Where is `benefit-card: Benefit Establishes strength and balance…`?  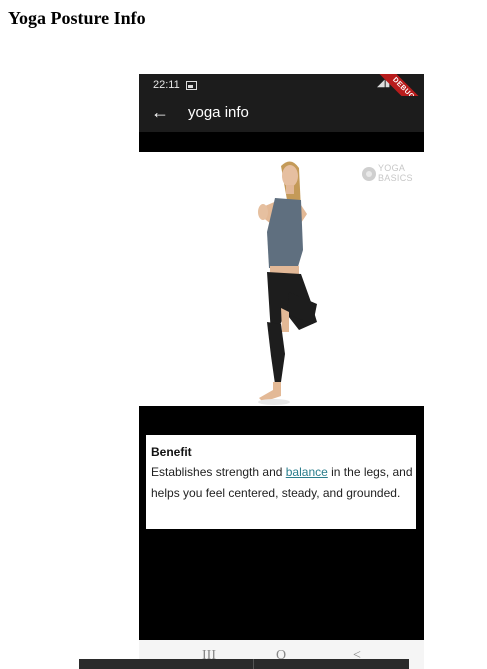
benefit-card: Benefit Establishes strength and balance… is located at coordinates (281, 482).